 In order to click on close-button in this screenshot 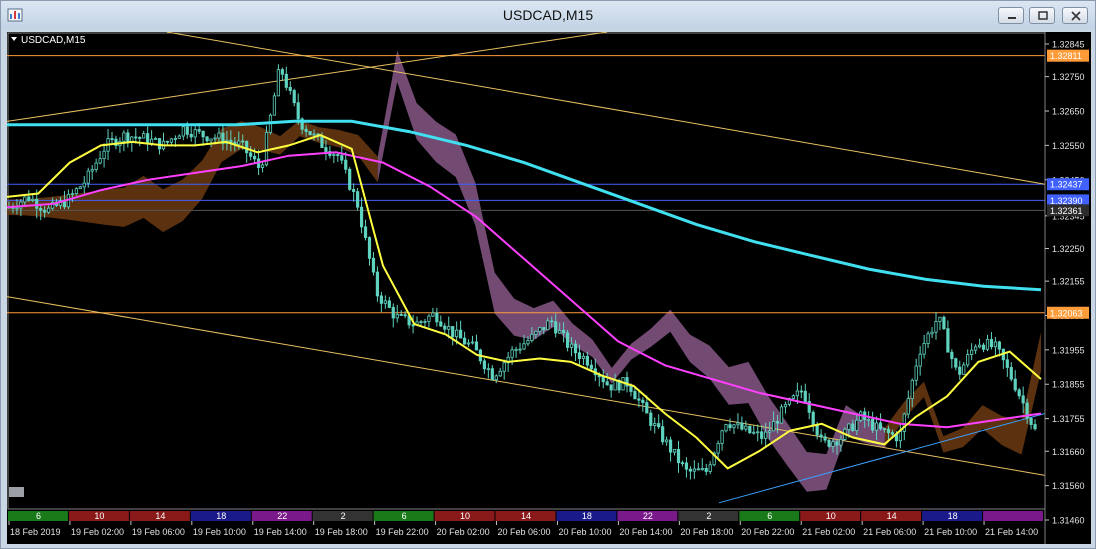, I will do `click(1075, 15)`.